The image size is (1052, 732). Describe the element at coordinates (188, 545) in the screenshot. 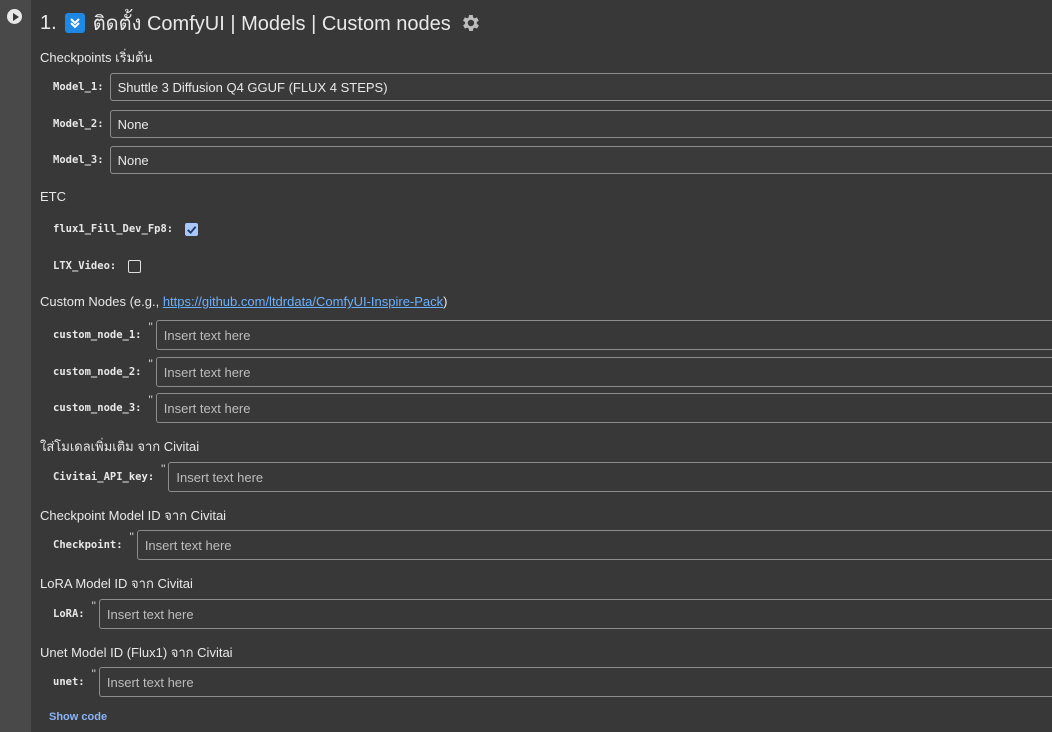

I see `checkpoint-placeholder: Insert text here` at that location.